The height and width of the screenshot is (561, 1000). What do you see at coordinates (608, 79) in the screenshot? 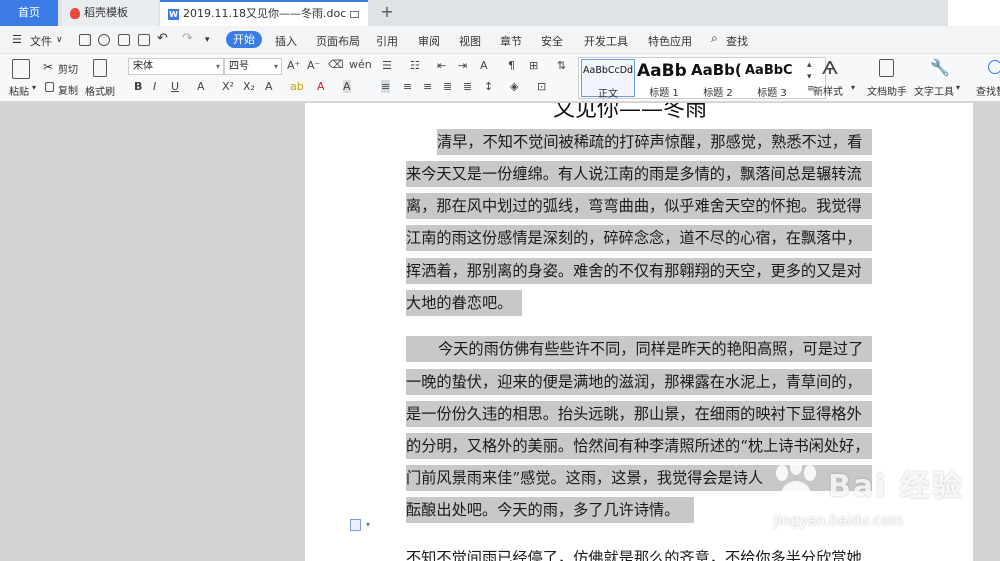
I see `style-normal: AaBbCcDd 正文` at bounding box center [608, 79].